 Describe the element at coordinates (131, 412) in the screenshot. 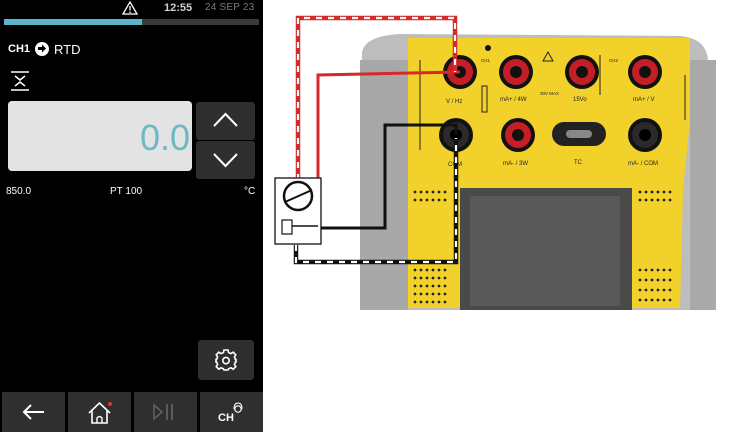

I see `bottom-nav-bar: CH` at that location.